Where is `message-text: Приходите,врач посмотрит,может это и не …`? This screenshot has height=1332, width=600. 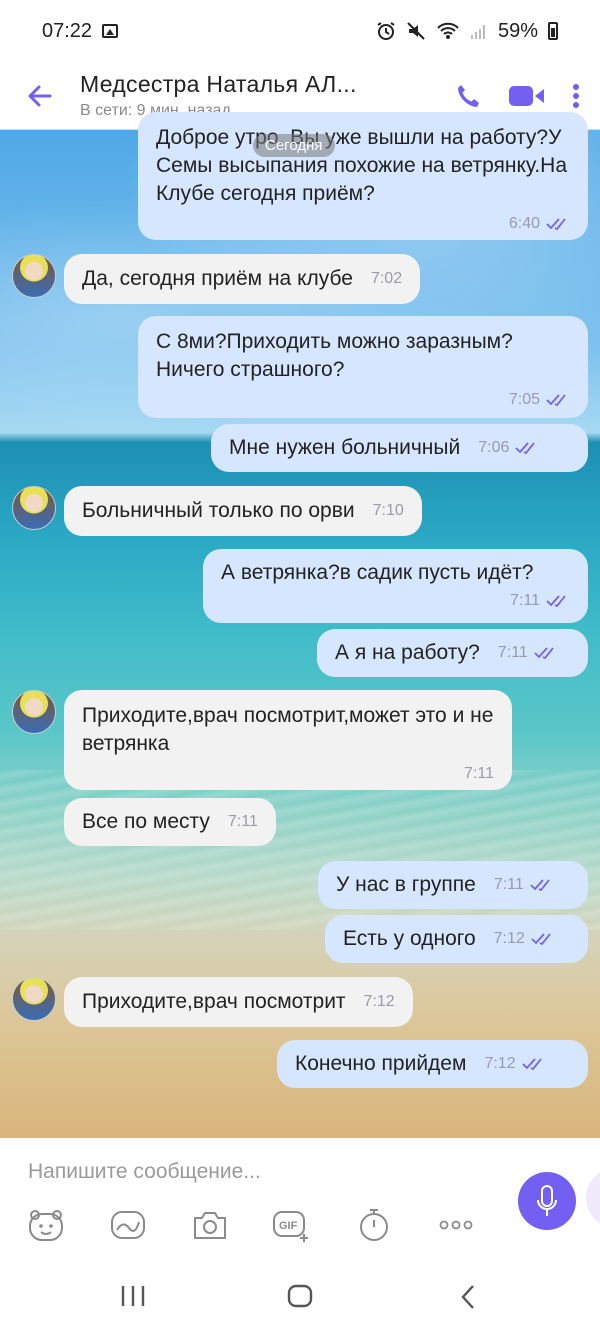 message-text: Приходите,врач посмотрит,может это и не … is located at coordinates (288, 729).